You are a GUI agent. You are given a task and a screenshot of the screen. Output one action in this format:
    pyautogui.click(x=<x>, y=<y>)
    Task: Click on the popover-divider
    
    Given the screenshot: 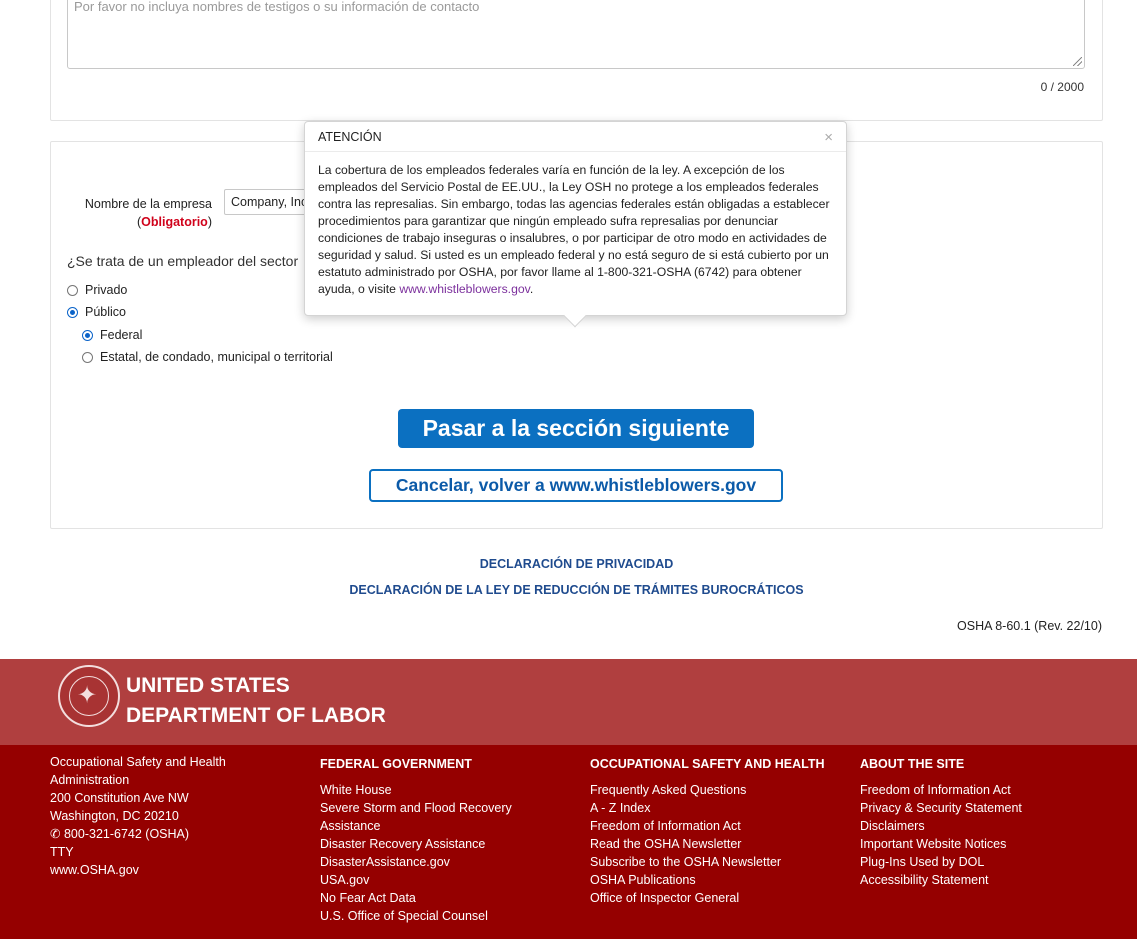 What is the action you would take?
    pyautogui.click(x=575, y=151)
    